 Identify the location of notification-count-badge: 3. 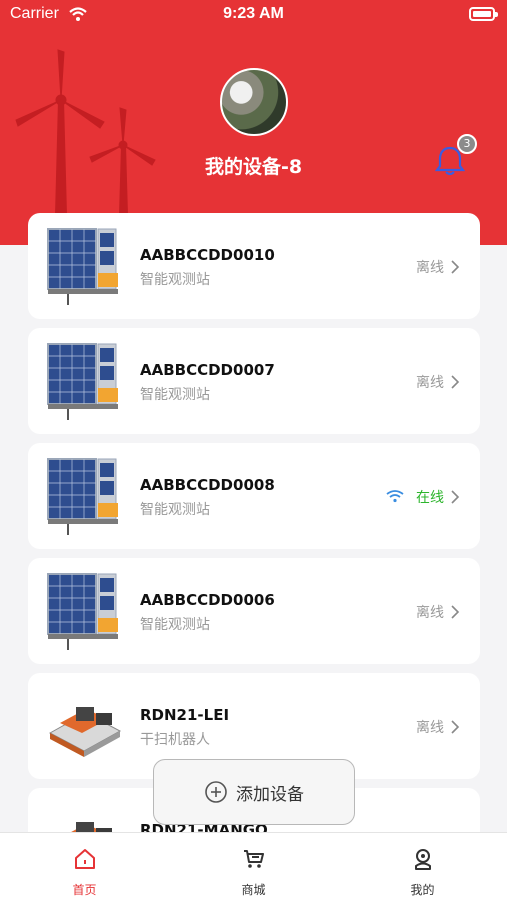
(467, 144).